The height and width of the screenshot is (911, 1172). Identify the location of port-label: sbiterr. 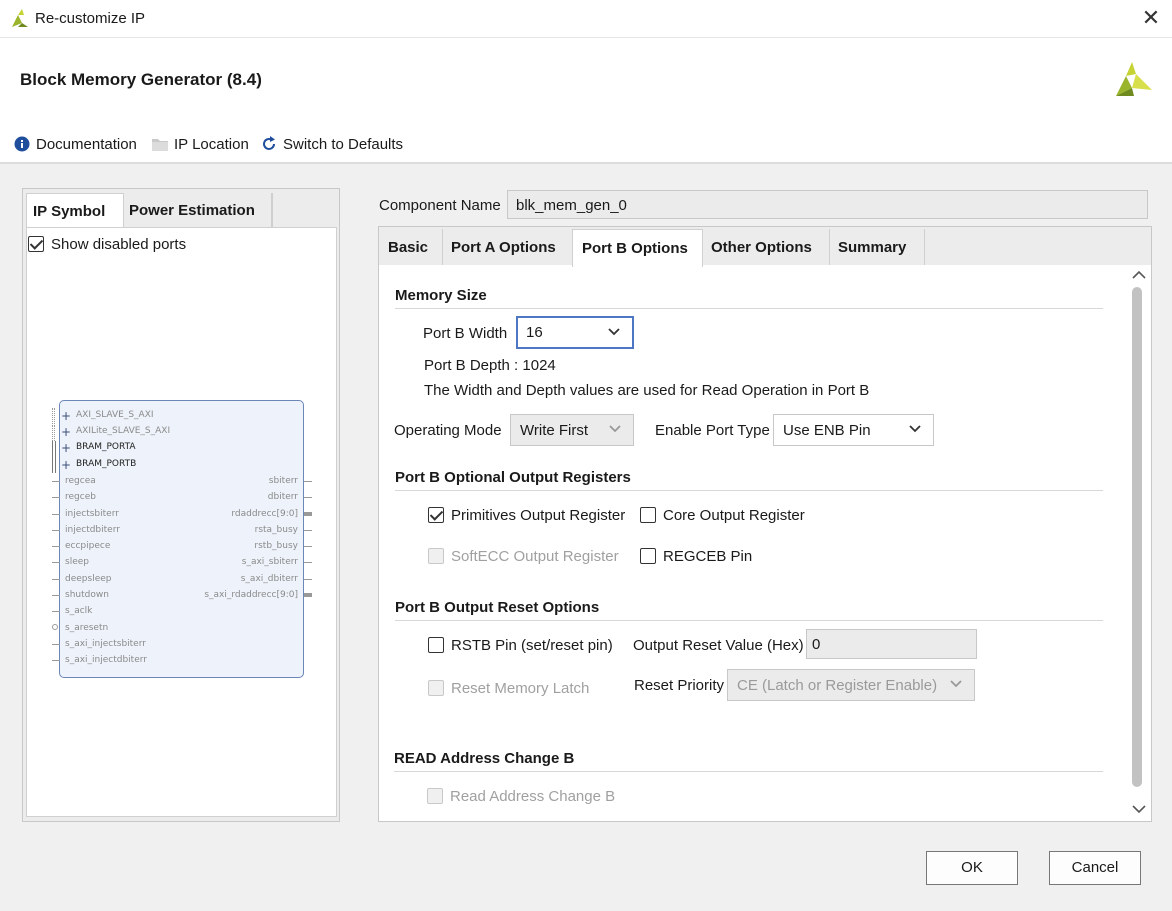
(283, 481).